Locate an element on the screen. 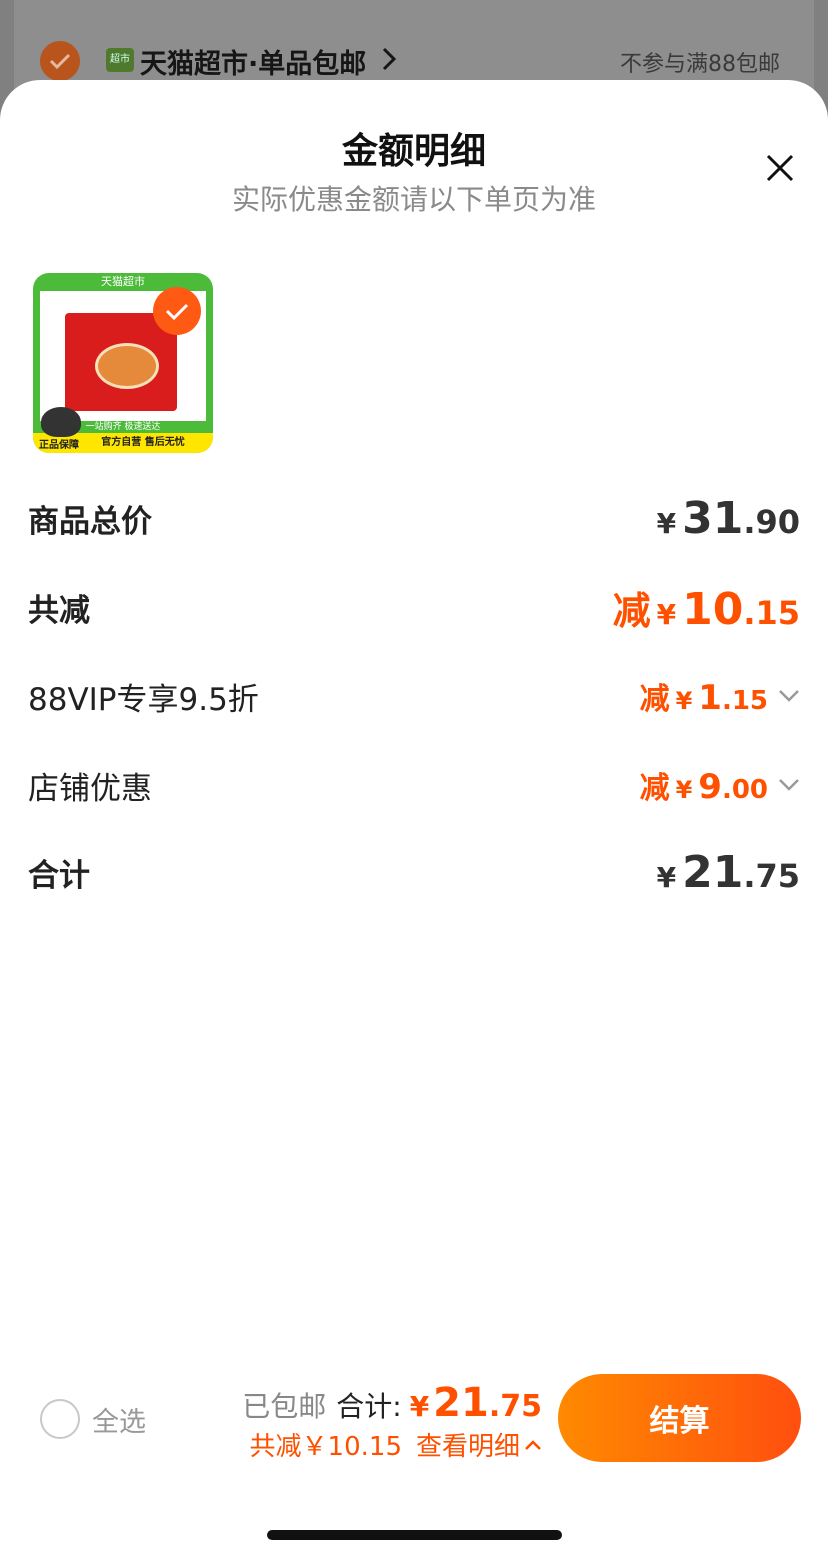 The width and height of the screenshot is (828, 1555). price-integer: 10 is located at coordinates (713, 609).